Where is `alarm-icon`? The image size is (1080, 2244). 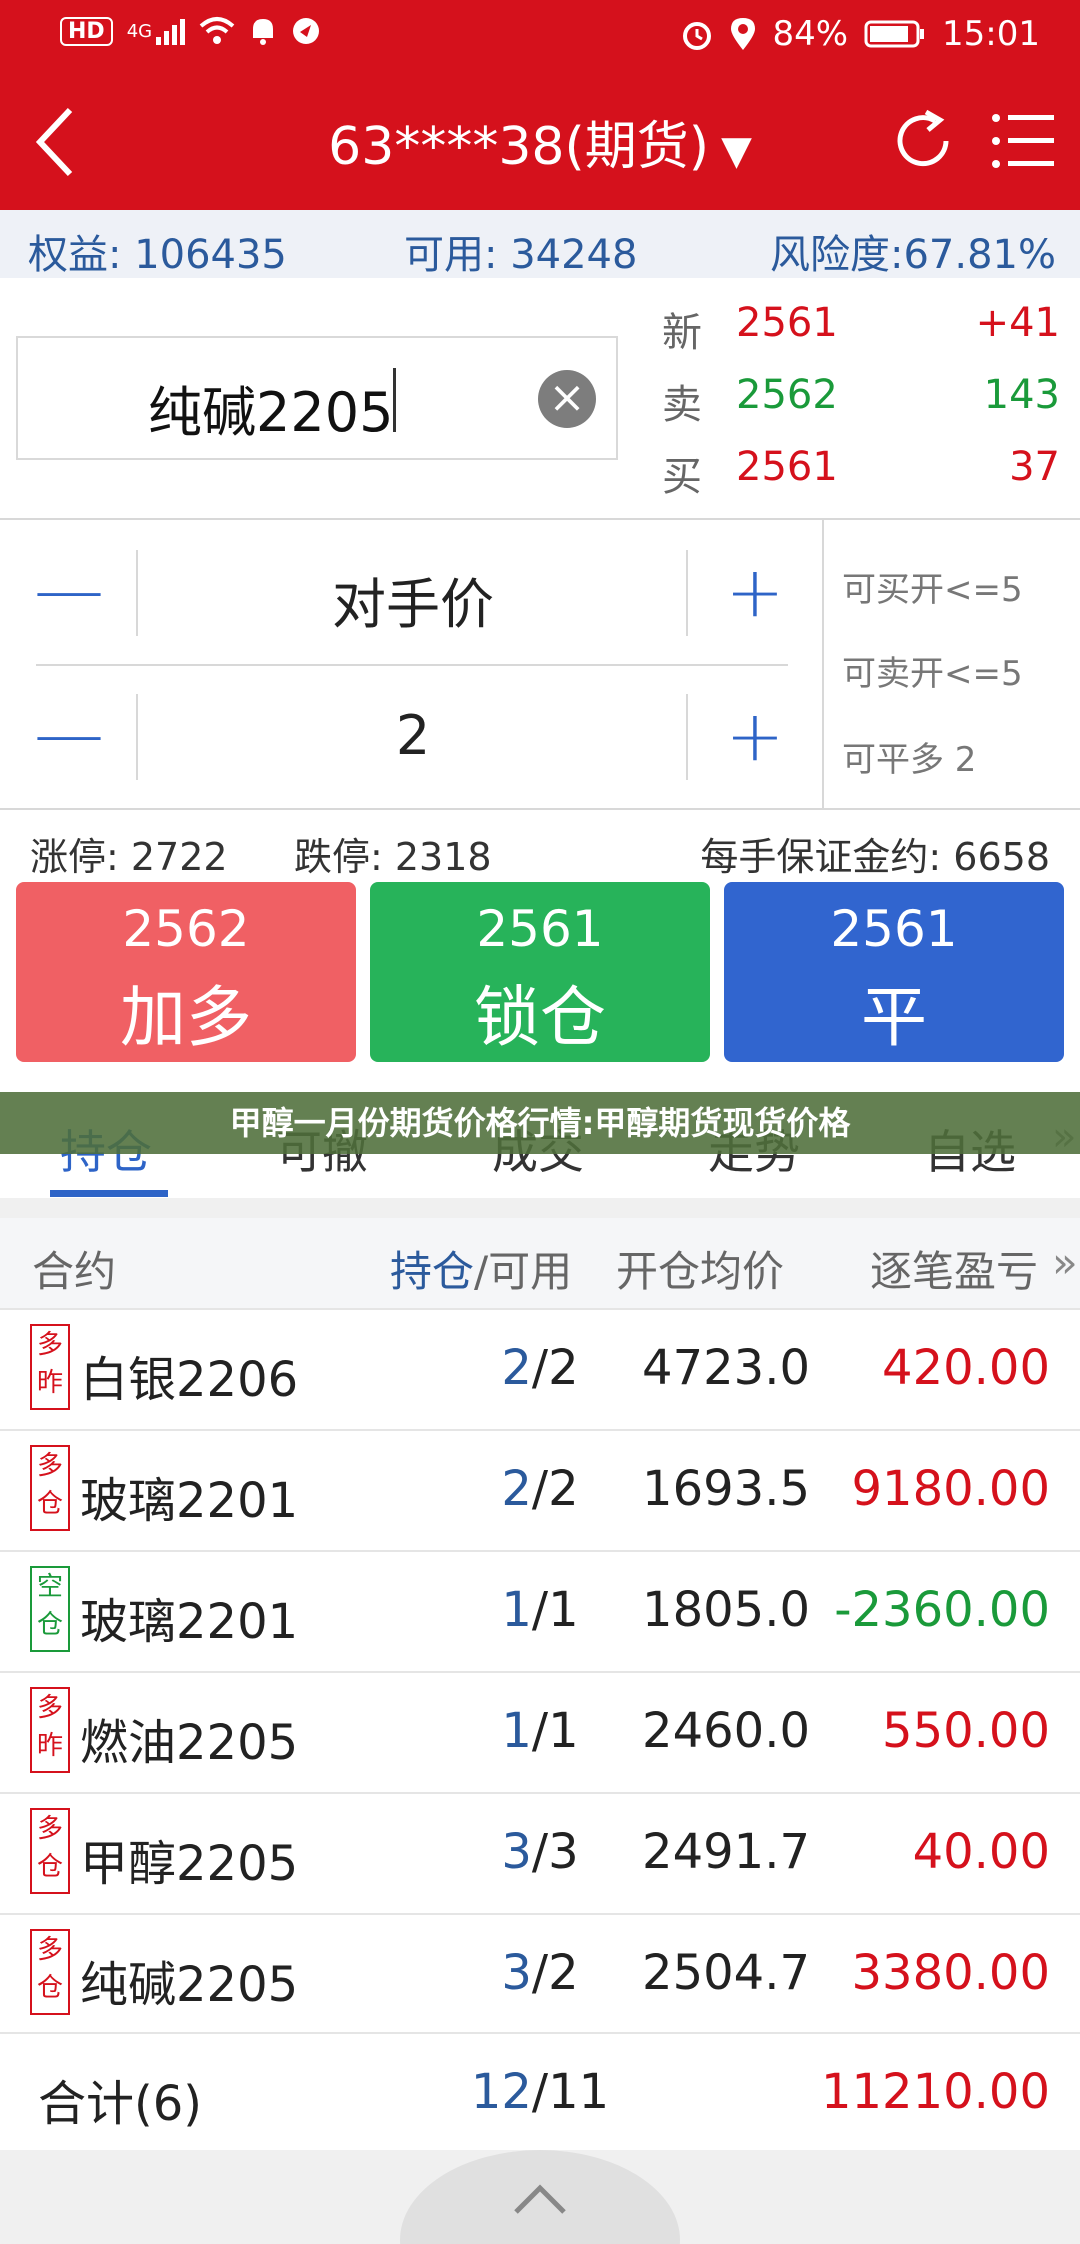
alarm-icon is located at coordinates (697, 36).